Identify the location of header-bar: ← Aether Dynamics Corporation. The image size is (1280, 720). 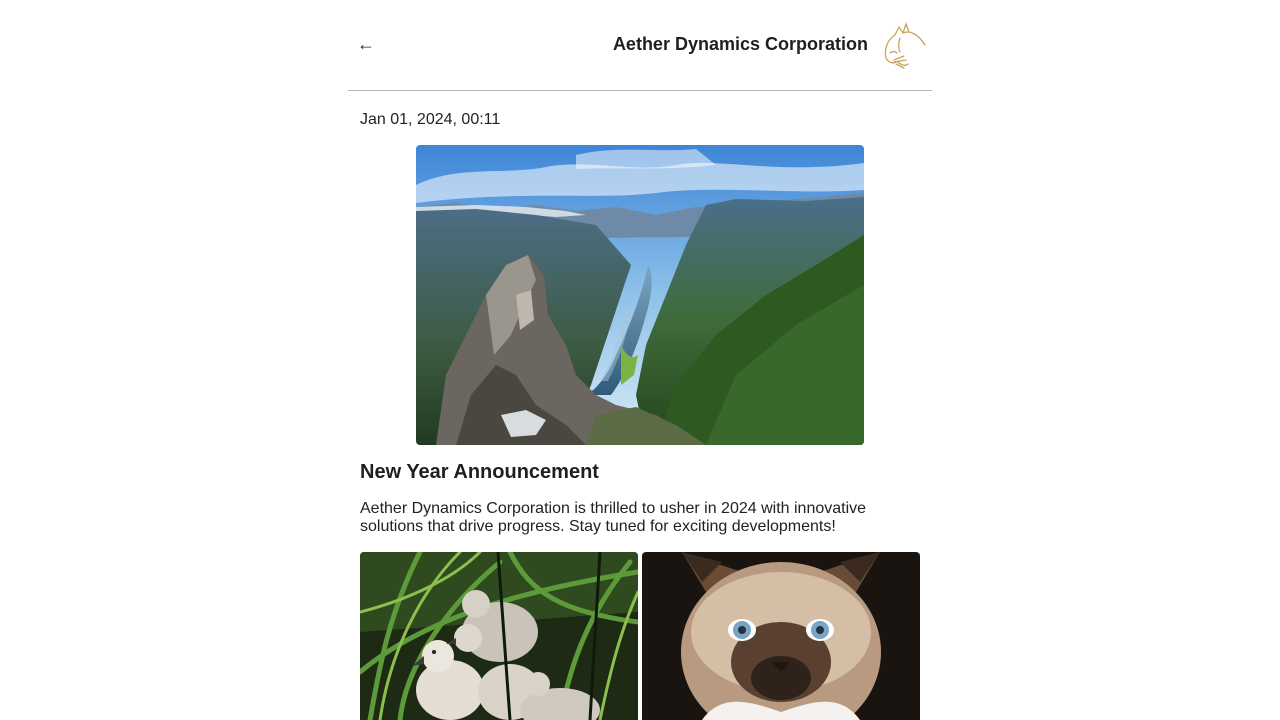
(640, 45).